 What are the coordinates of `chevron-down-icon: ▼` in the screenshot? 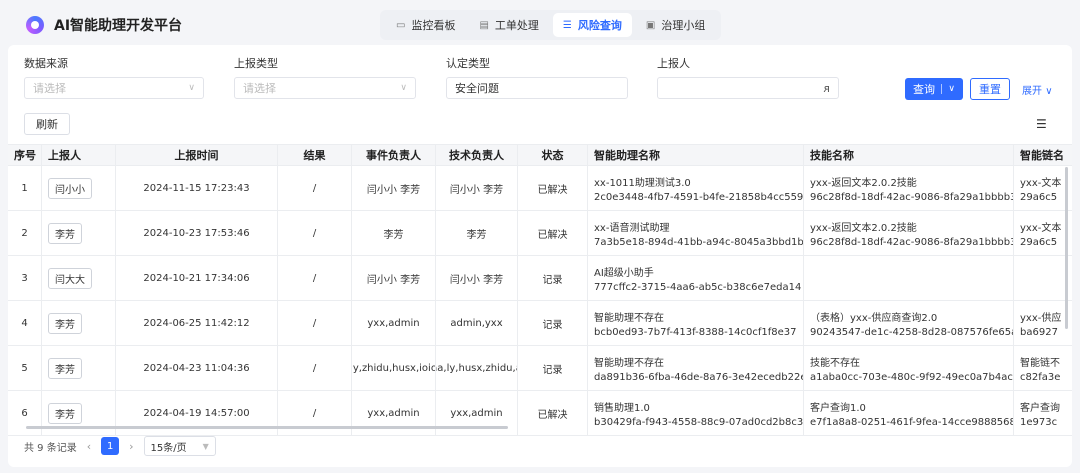 It's located at (205, 446).